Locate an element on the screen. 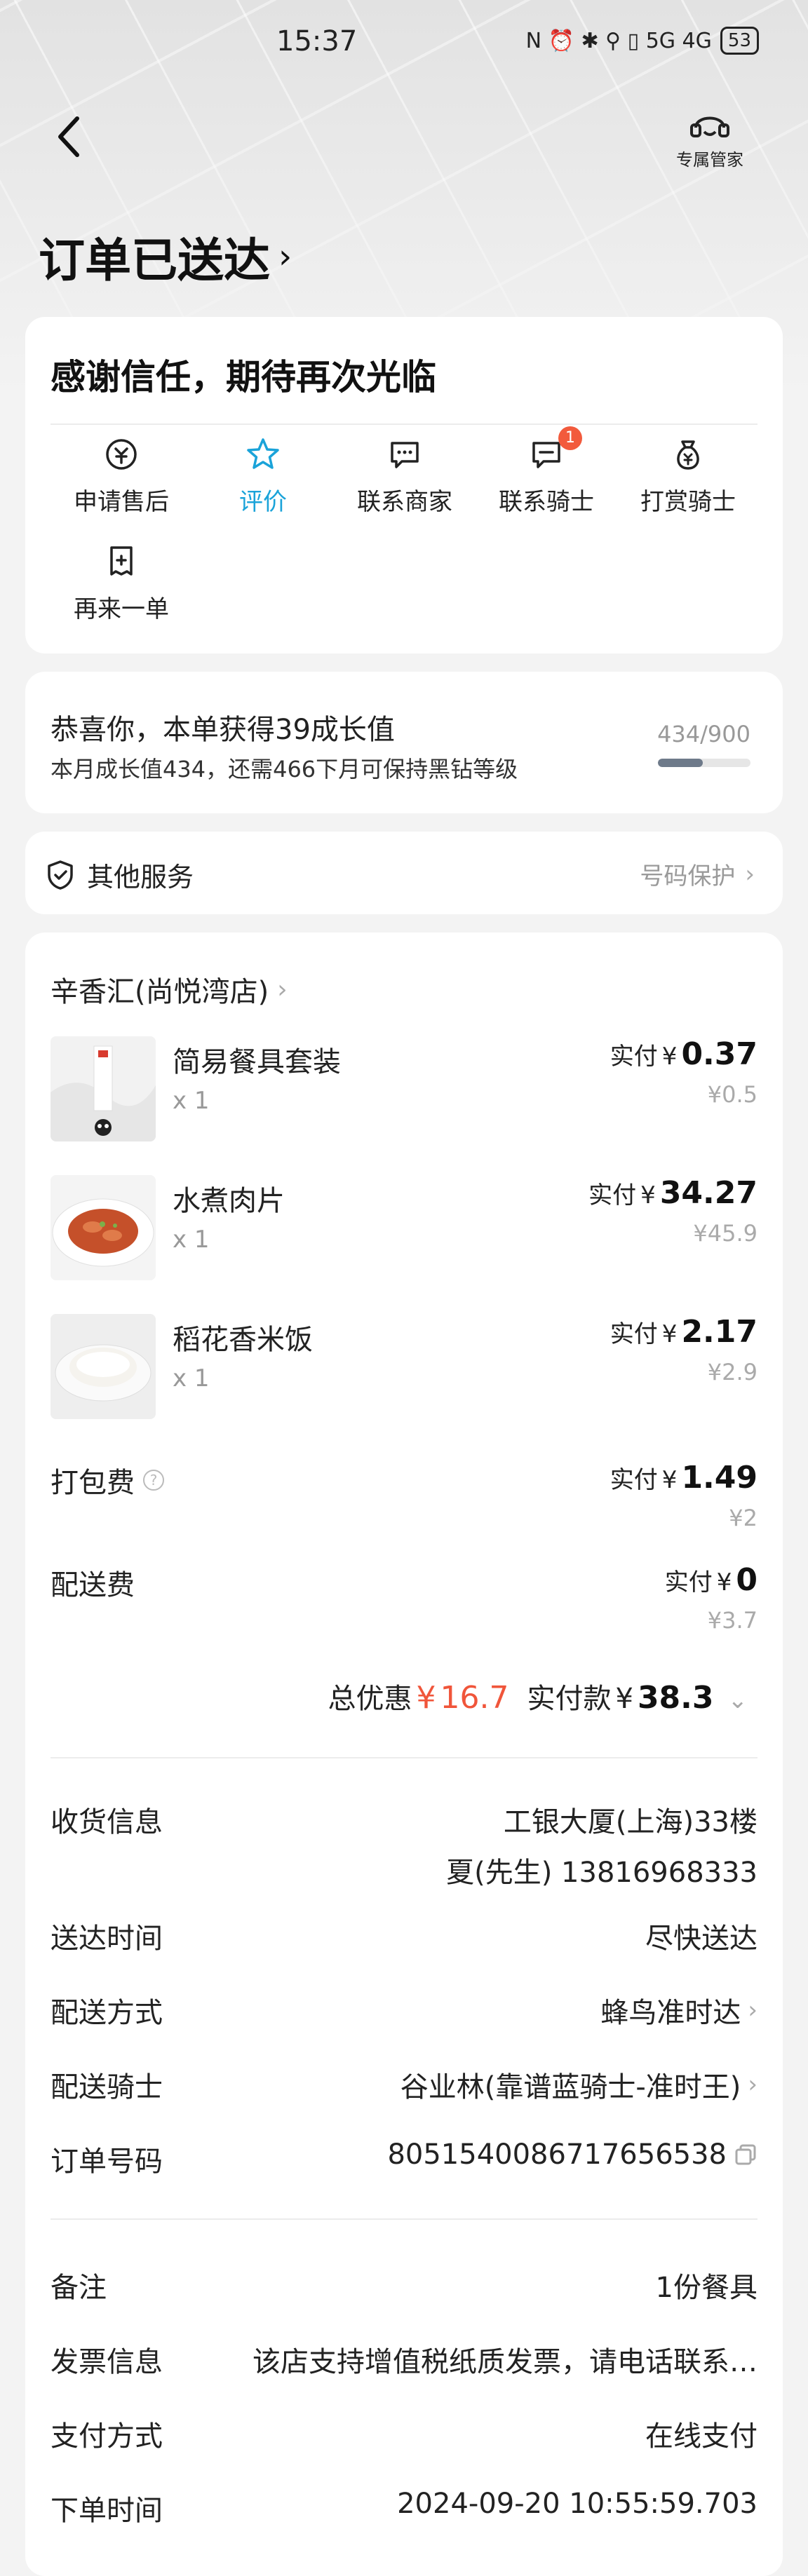 Image resolution: width=808 pixels, height=2576 pixels. contact-rider-button: 1 联系骑士 is located at coordinates (546, 471).